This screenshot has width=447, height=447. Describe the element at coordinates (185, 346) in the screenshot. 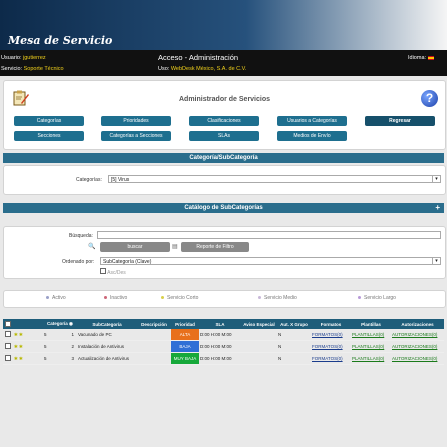

I see `priority-badge: BAJA` at that location.